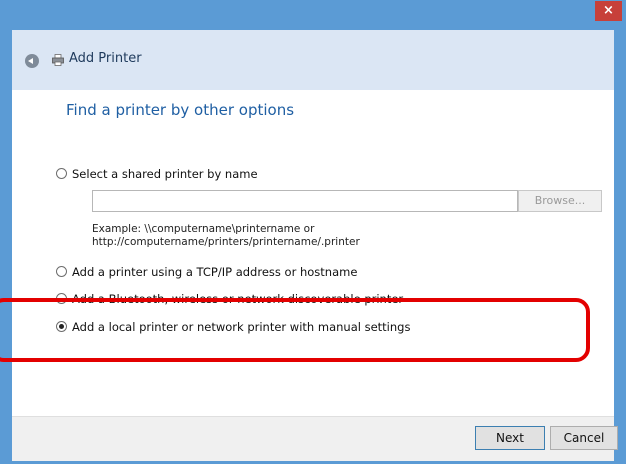 The image size is (626, 464). I want to click on wizard-header: Add Printer, so click(313, 60).